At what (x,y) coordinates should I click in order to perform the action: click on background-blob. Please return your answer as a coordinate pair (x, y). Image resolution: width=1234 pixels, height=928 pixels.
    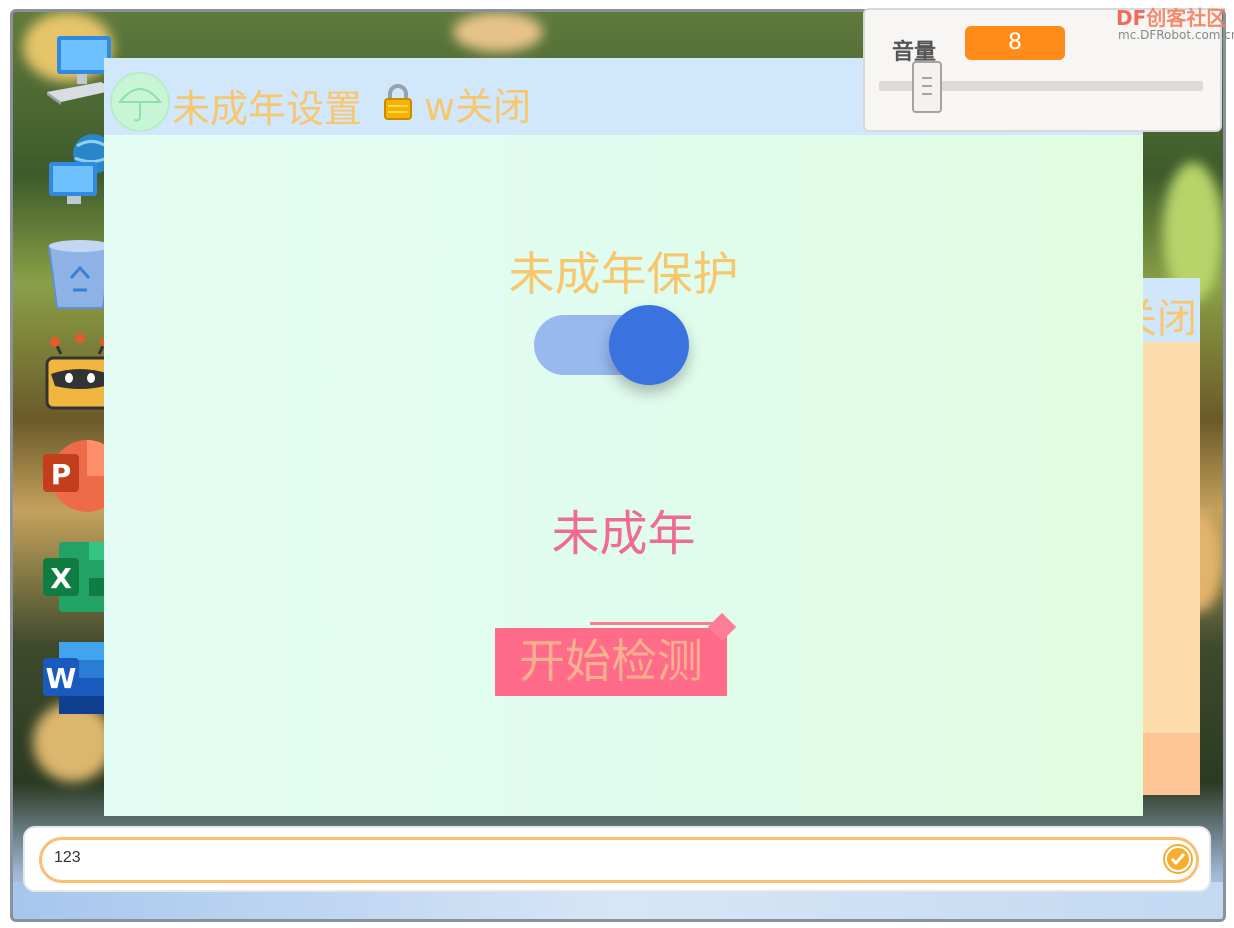
    Looking at the image, I should click on (498, 32).